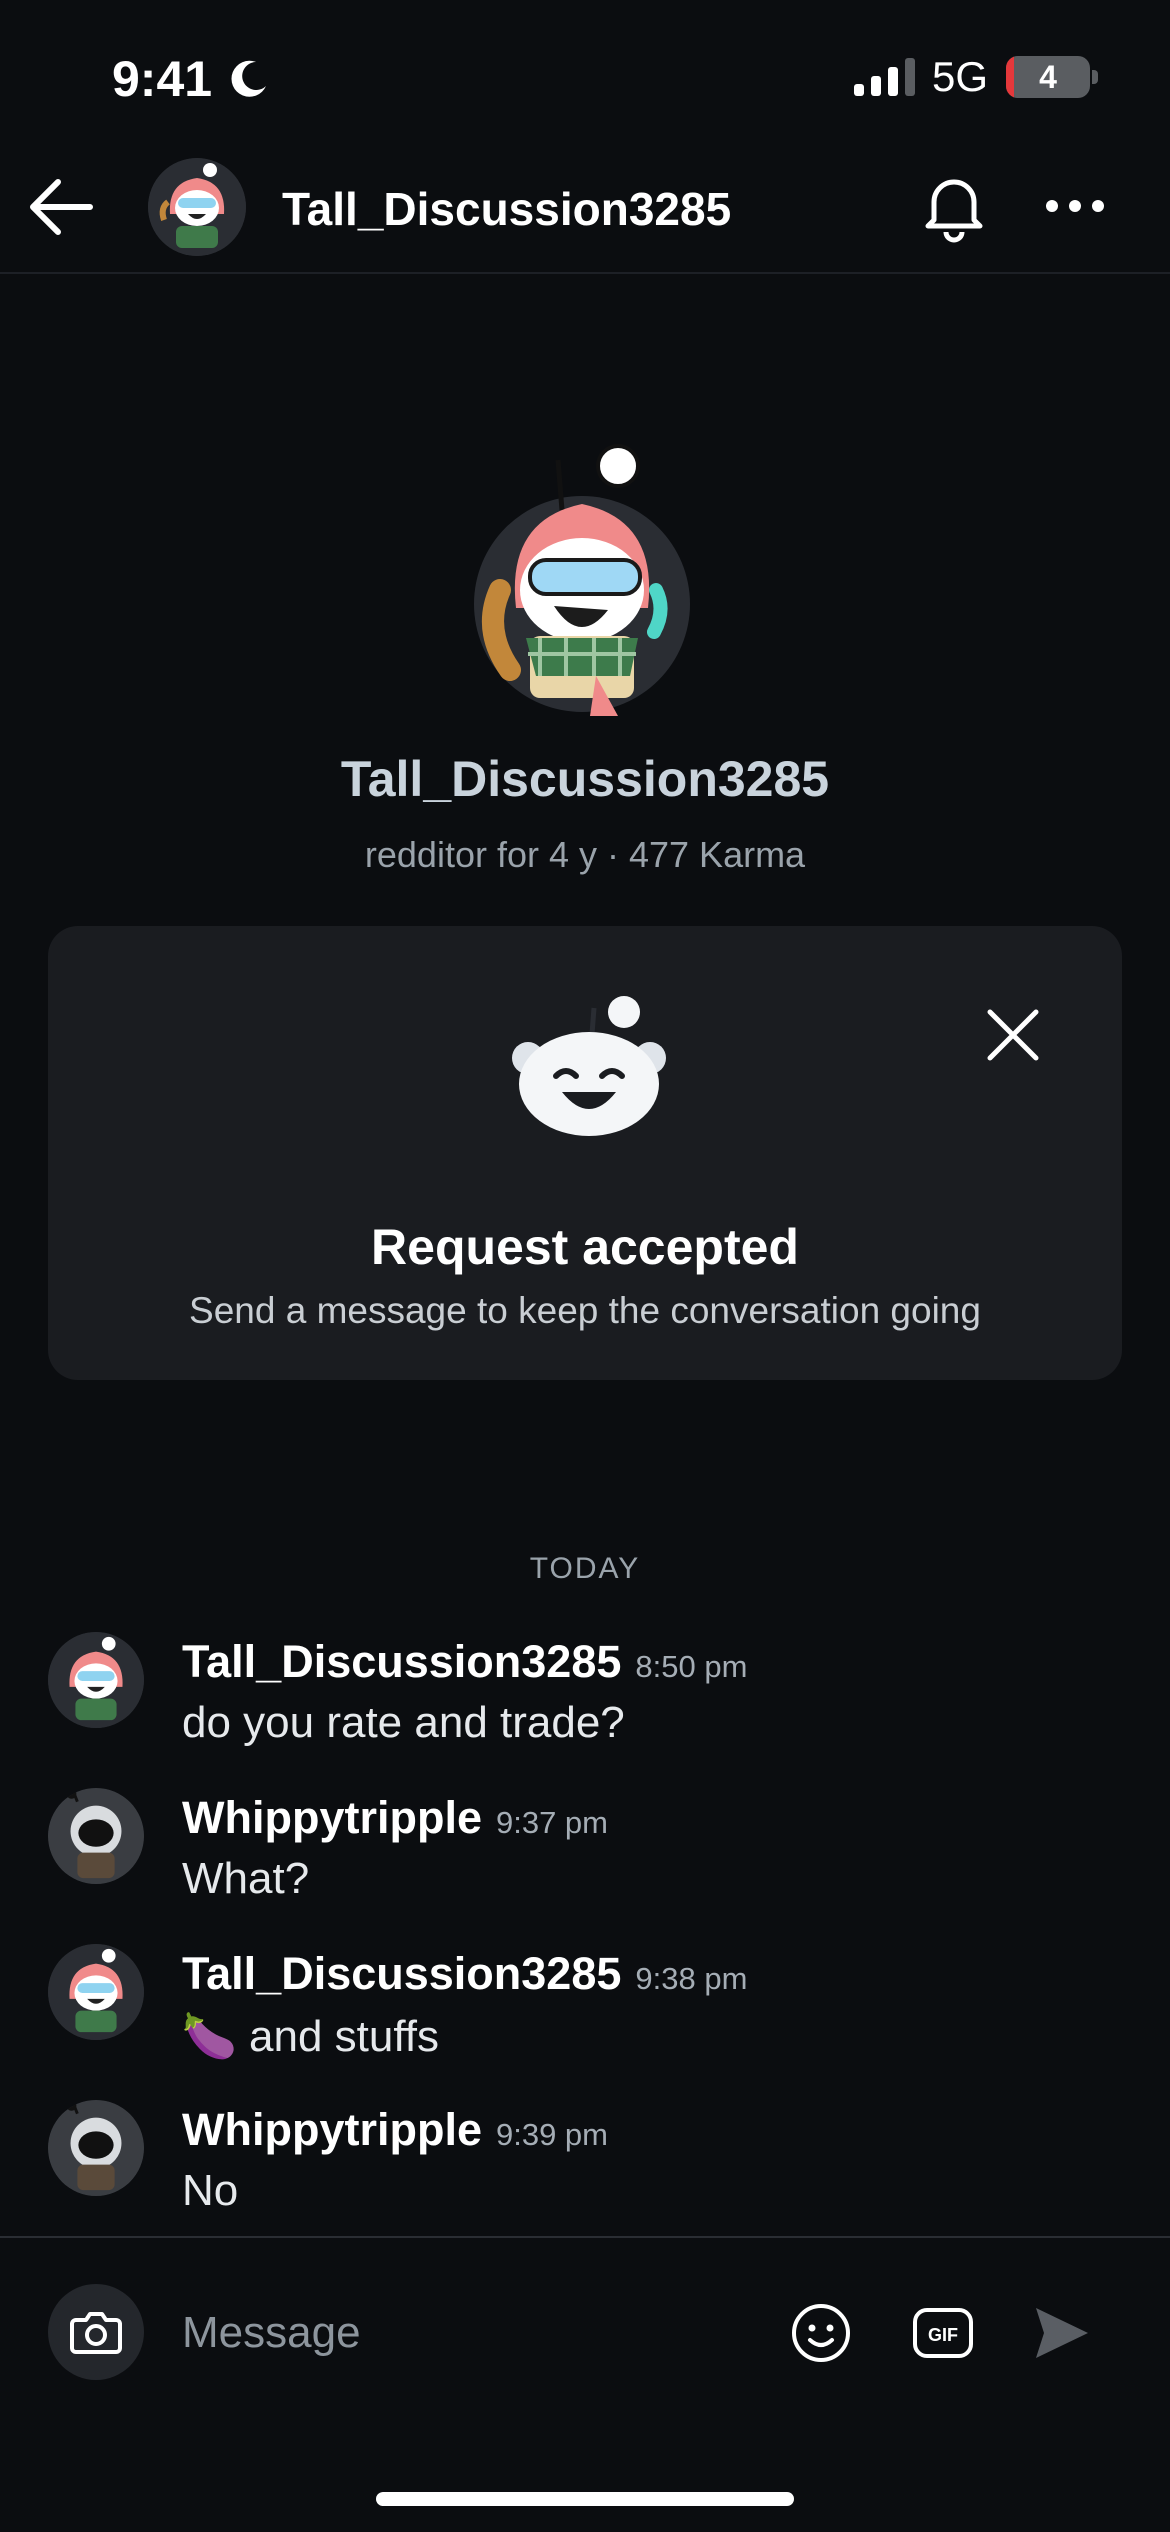  What do you see at coordinates (585, 2237) in the screenshot?
I see `composer-divider` at bounding box center [585, 2237].